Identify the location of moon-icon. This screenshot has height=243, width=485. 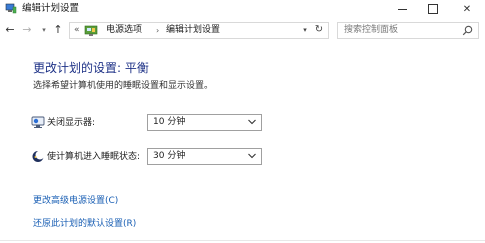
(38, 156).